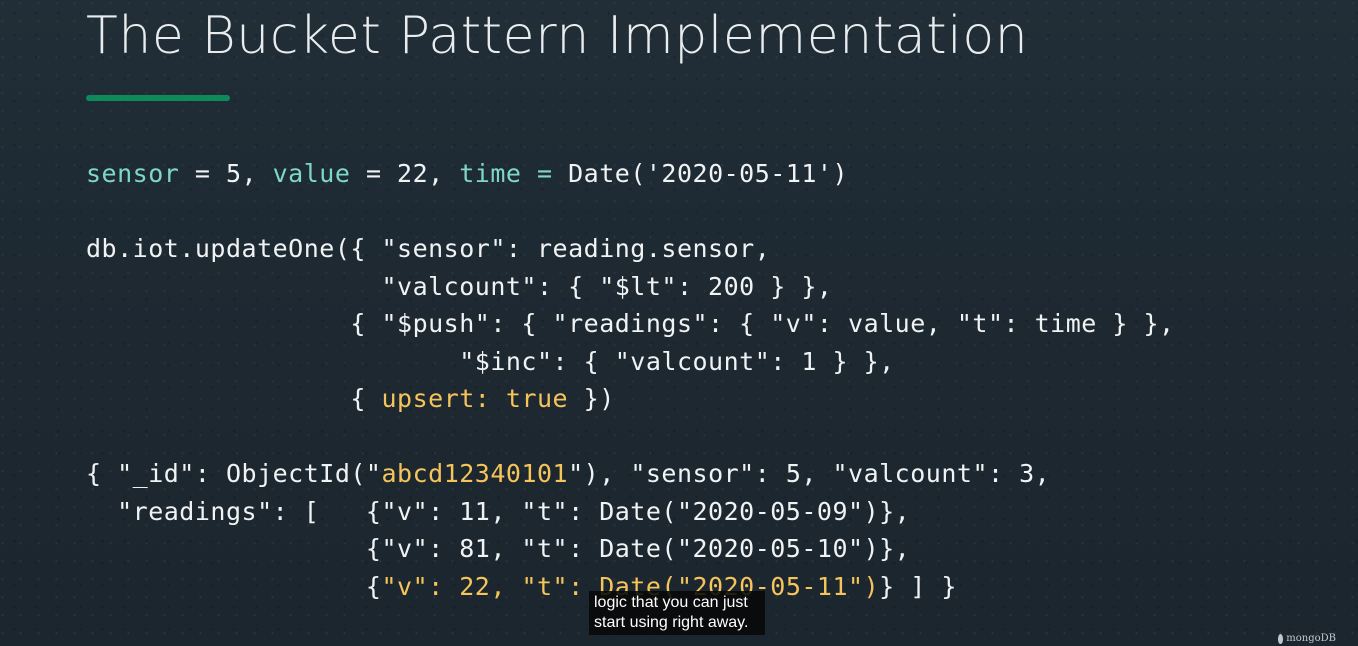 Image resolution: width=1358 pixels, height=646 pixels. Describe the element at coordinates (405, 173) in the screenshot. I see `code-token: = 22,` at that location.